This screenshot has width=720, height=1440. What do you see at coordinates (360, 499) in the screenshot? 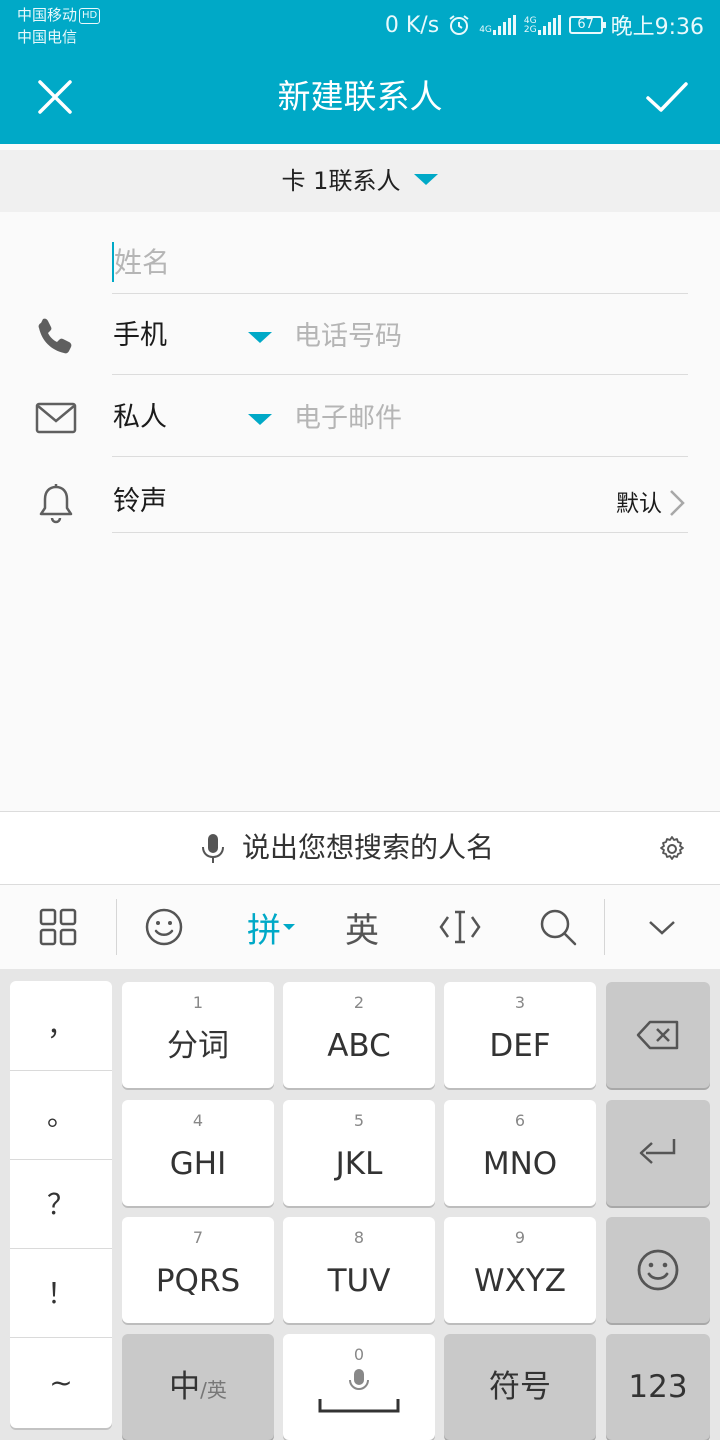
I see `ringtone-row: 铃声 默认` at bounding box center [360, 499].